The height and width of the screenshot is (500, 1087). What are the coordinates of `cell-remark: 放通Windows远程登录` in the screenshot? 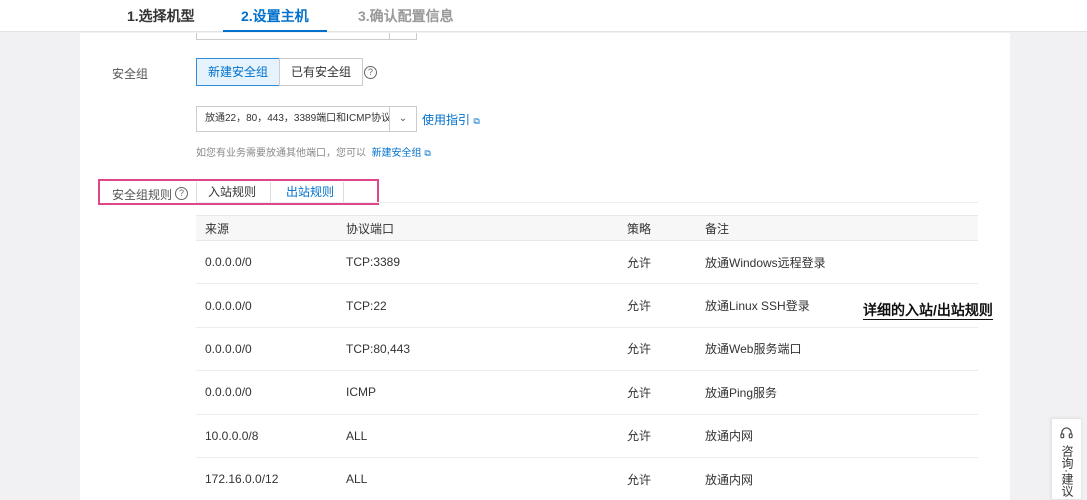 It's located at (837, 262).